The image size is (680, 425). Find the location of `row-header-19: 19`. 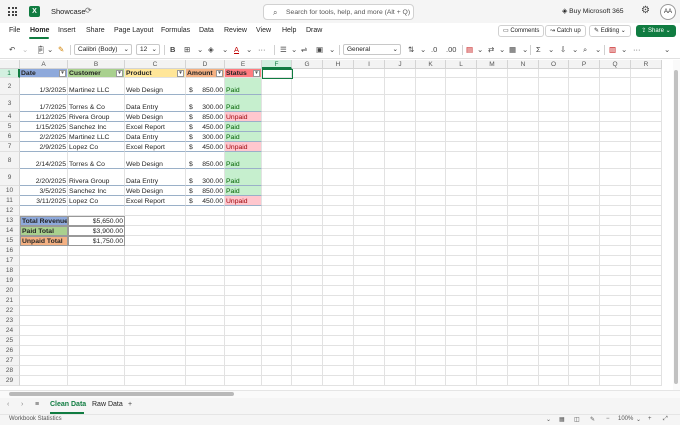

row-header-19: 19 is located at coordinates (10, 281).